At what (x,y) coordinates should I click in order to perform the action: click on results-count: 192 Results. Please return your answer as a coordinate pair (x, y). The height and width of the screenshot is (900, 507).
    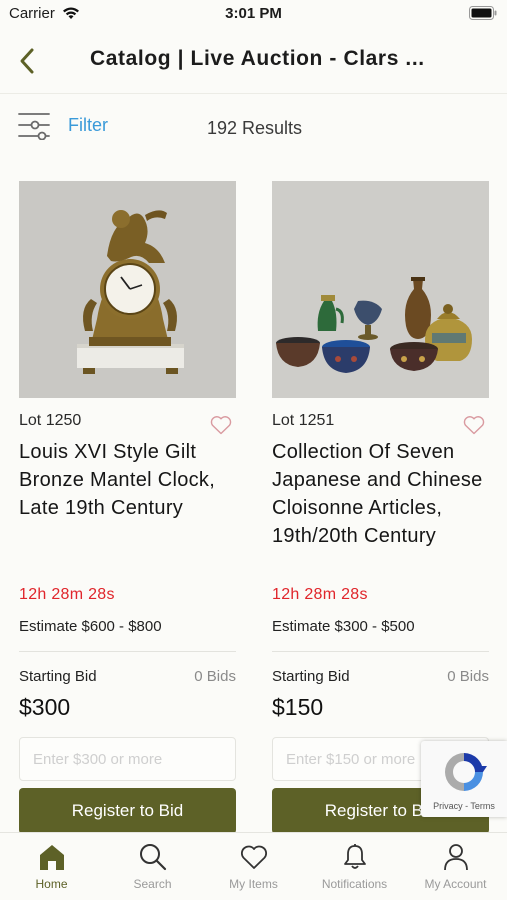
    Looking at the image, I should click on (255, 128).